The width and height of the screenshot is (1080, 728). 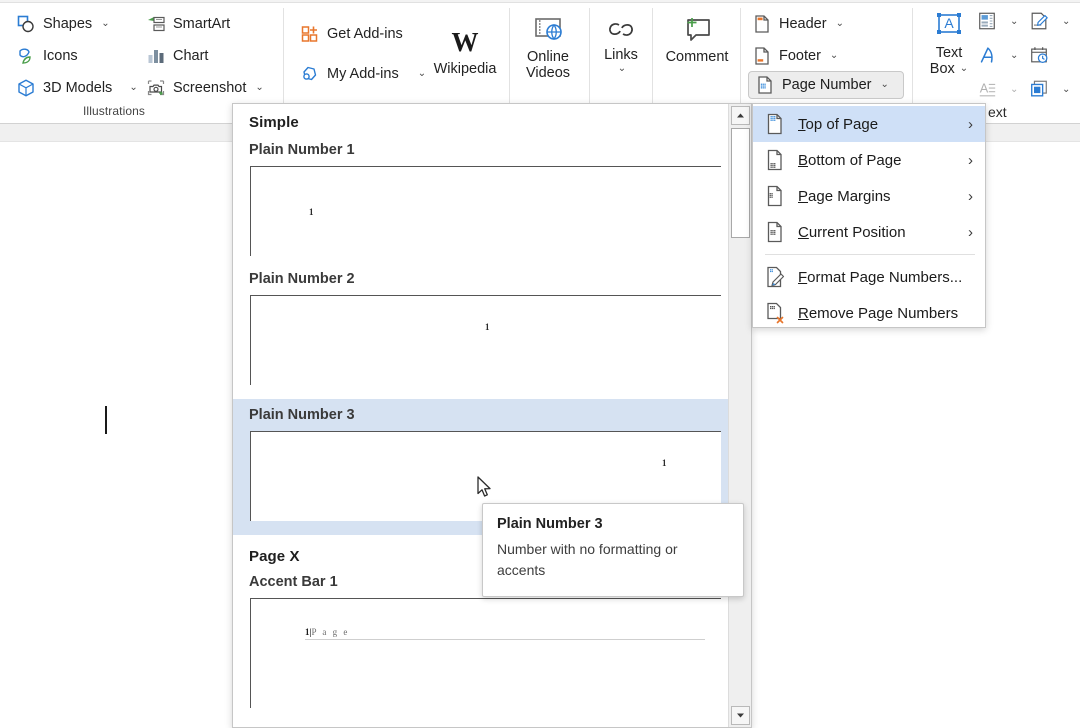 I want to click on menu-item-top-of-page: Top of Page ›, so click(x=869, y=124).